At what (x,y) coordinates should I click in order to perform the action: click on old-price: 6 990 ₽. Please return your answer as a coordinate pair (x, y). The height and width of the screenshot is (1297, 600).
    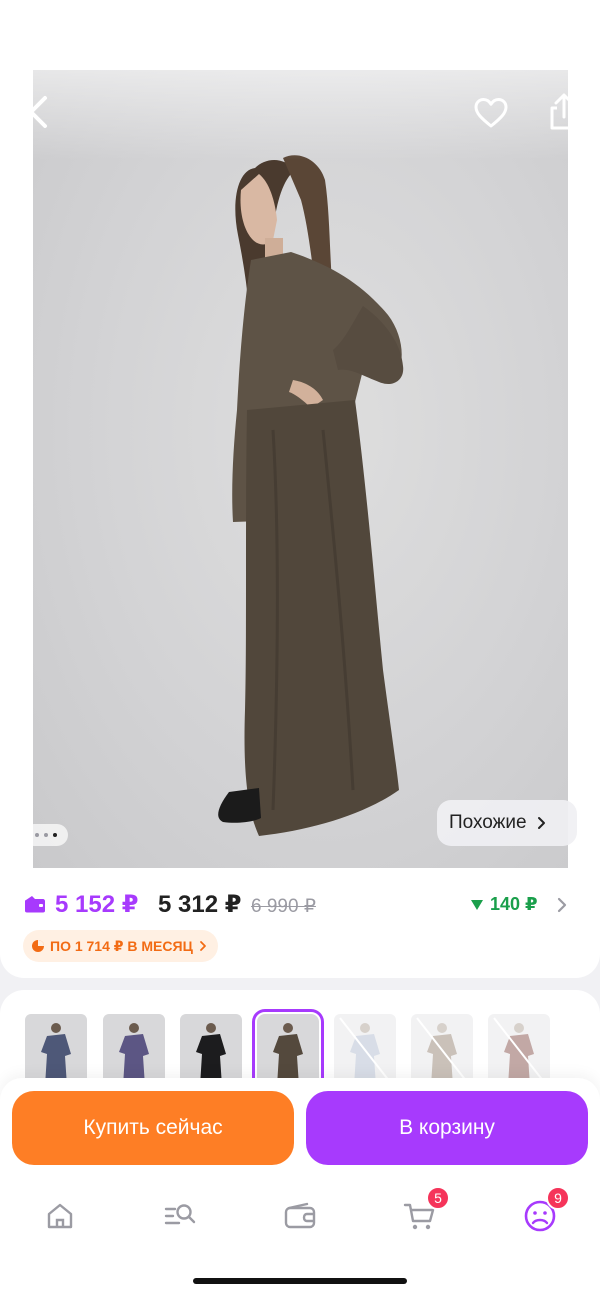
    Looking at the image, I should click on (283, 906).